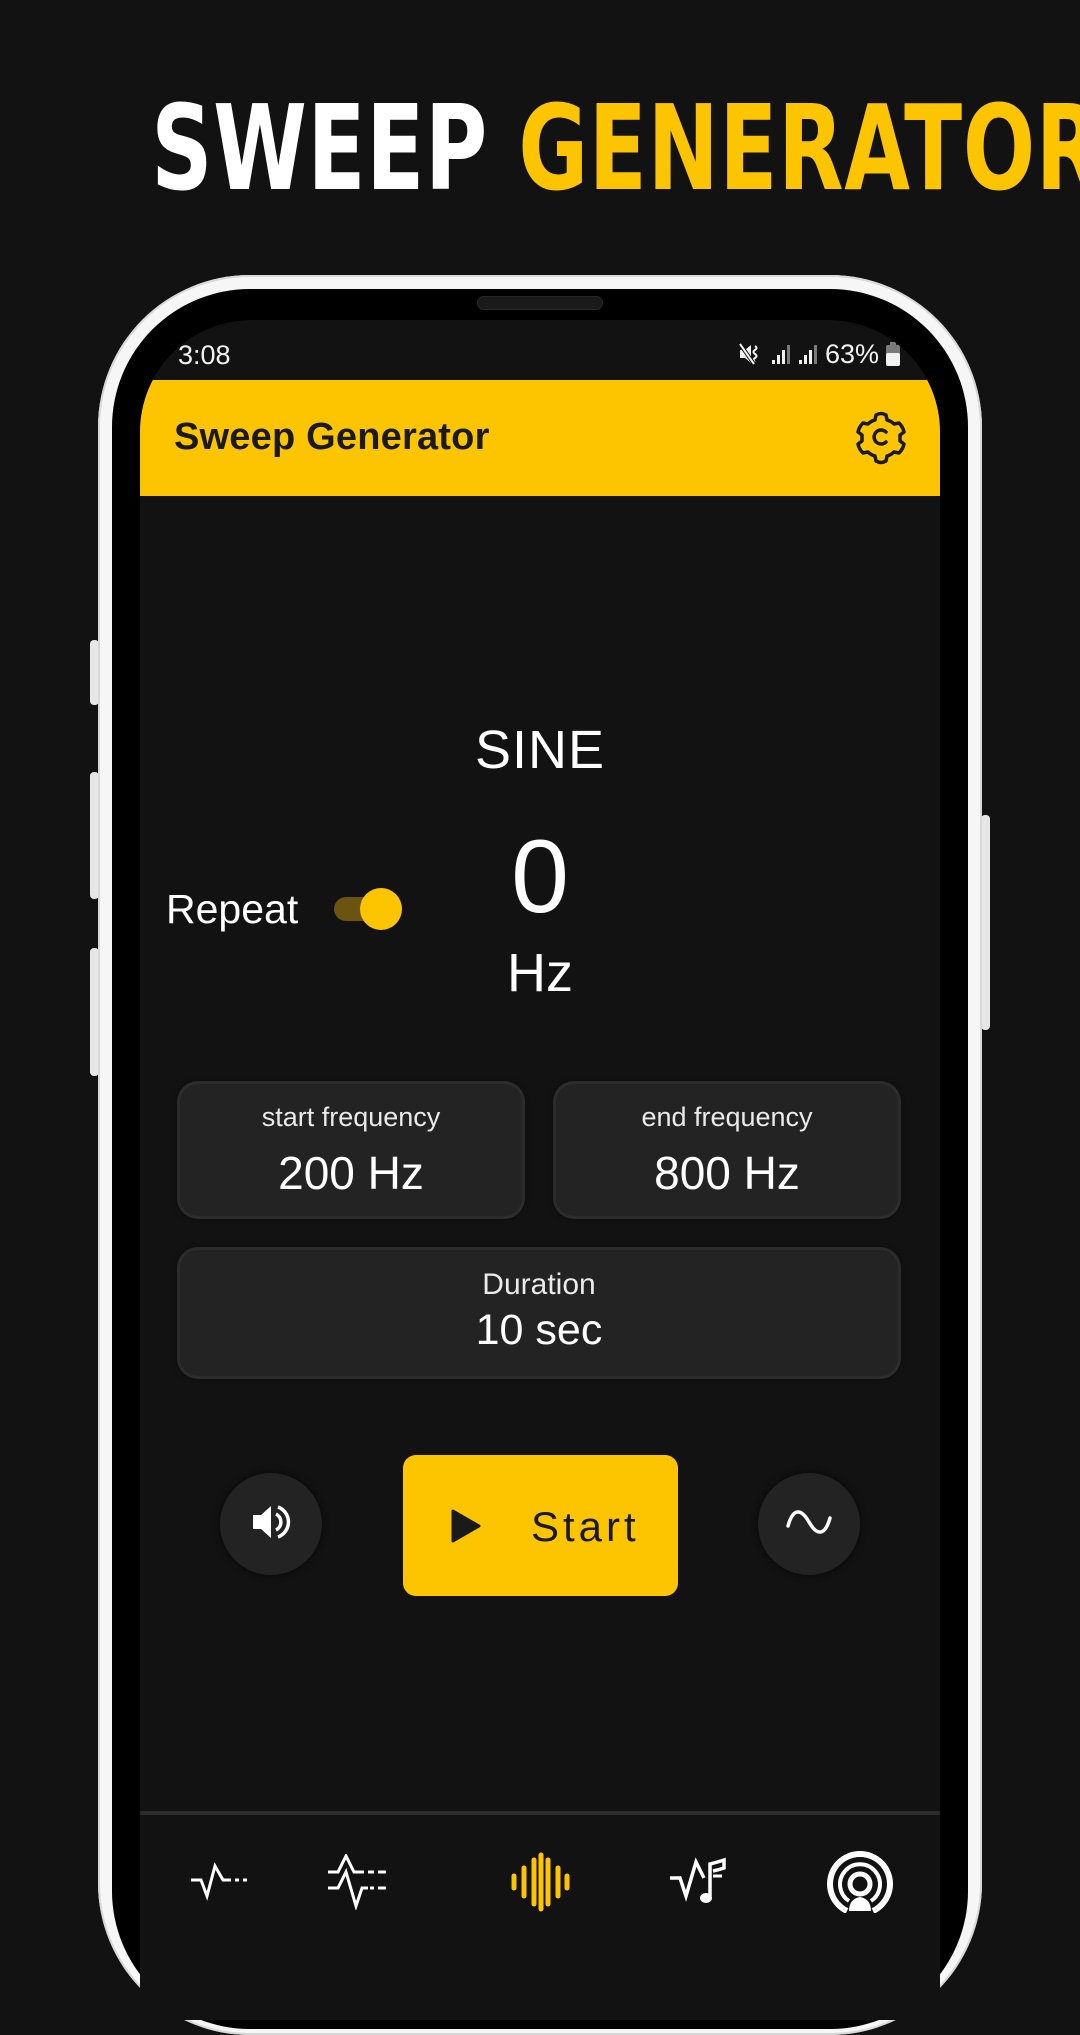 This screenshot has height=2035, width=1080. I want to click on sweep-waveform-icon, so click(540, 1884).